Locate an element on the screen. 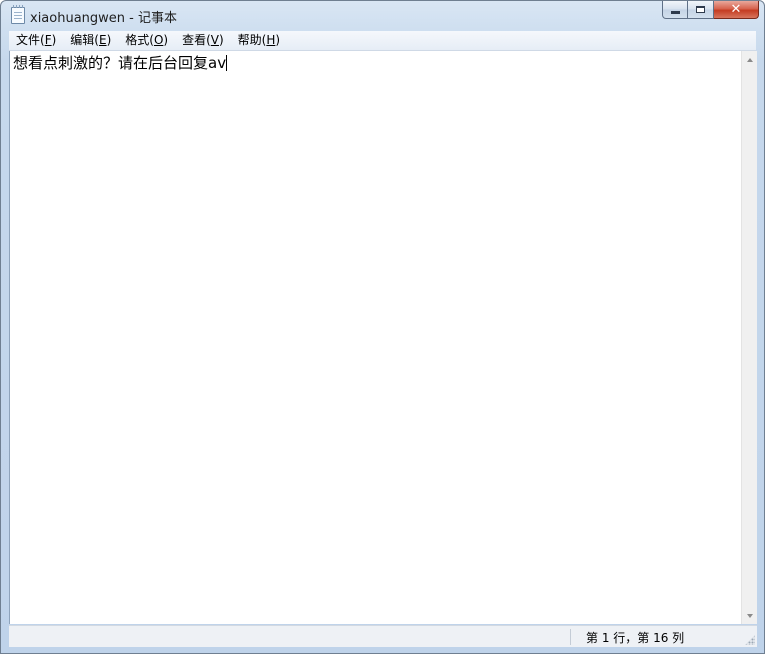 The height and width of the screenshot is (654, 765). maximize-icon is located at coordinates (700, 9).